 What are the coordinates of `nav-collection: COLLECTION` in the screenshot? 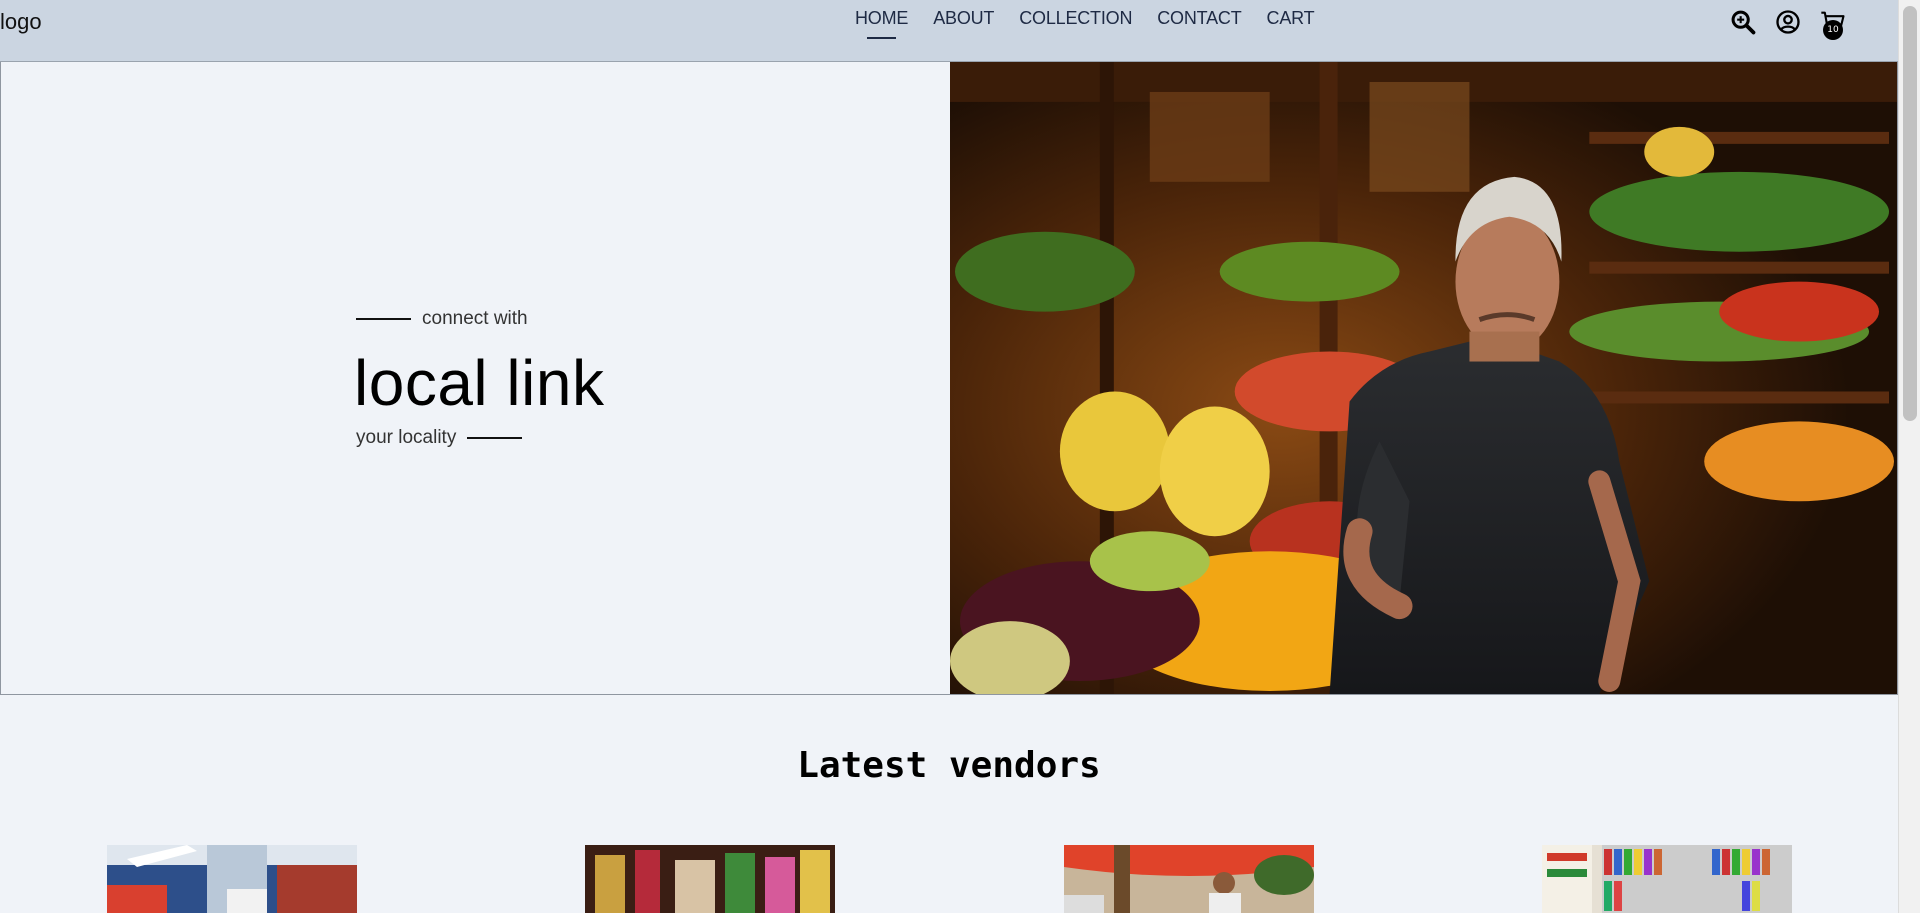 It's located at (1075, 23).